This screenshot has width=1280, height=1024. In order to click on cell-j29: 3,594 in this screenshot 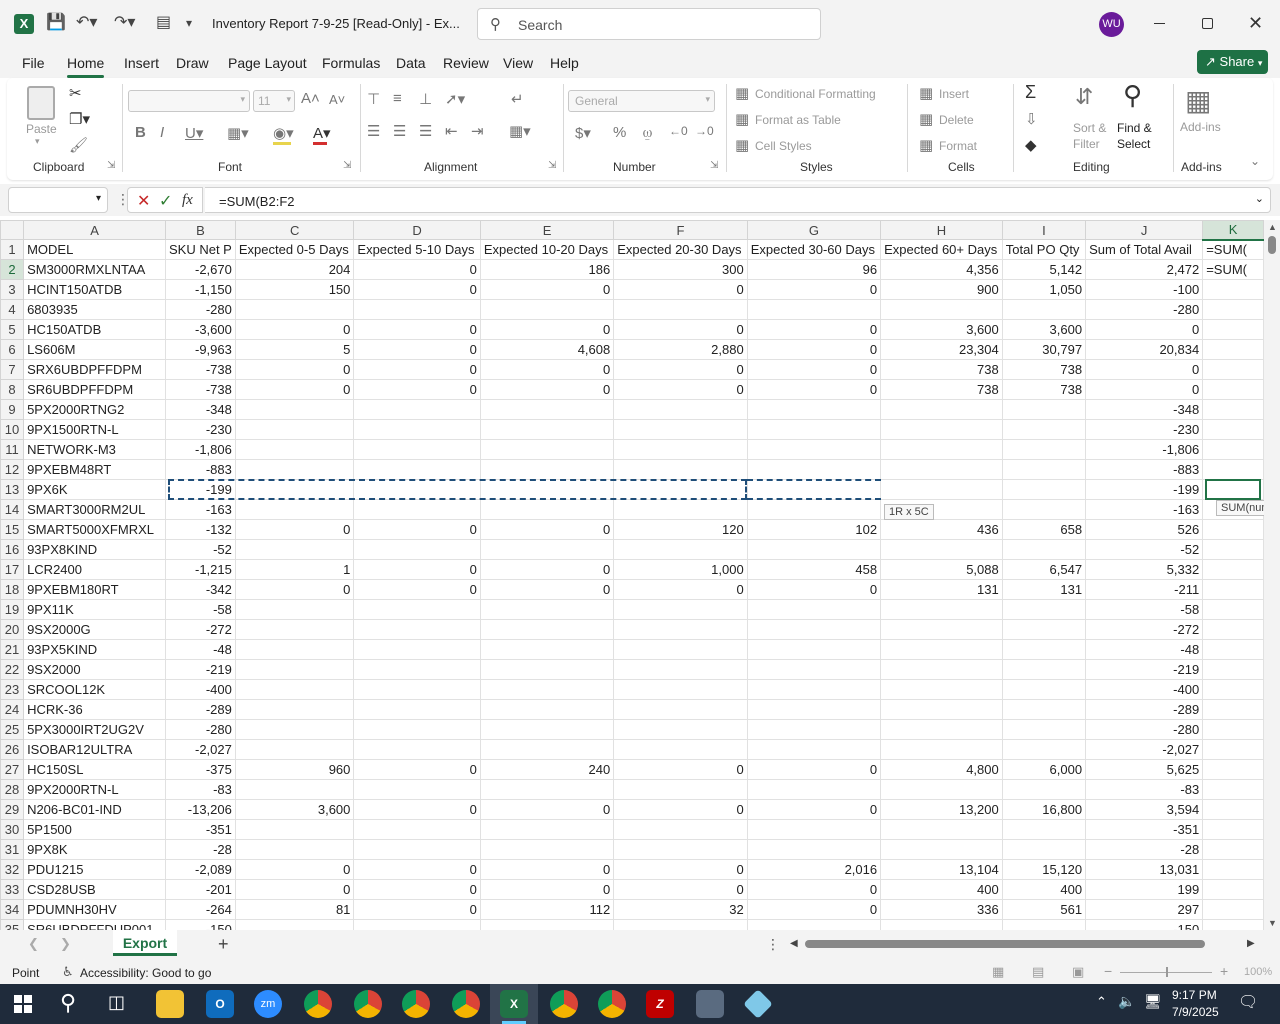, I will do `click(1144, 809)`.